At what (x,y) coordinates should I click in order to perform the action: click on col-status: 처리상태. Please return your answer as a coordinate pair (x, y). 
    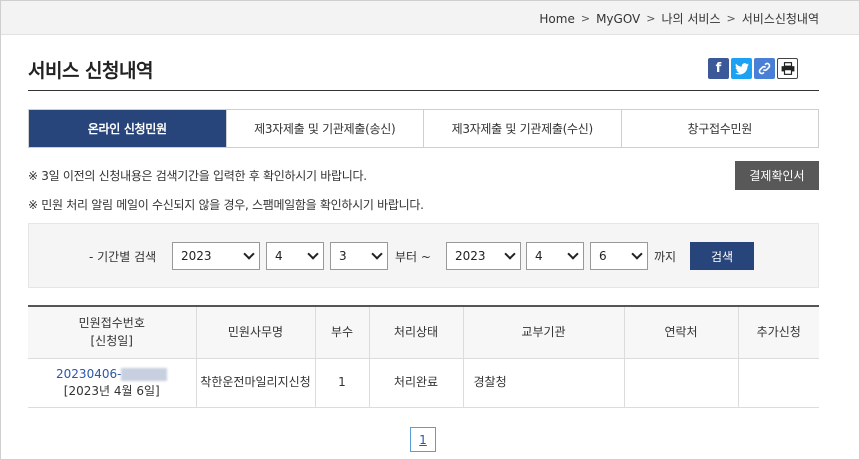
    Looking at the image, I should click on (416, 332).